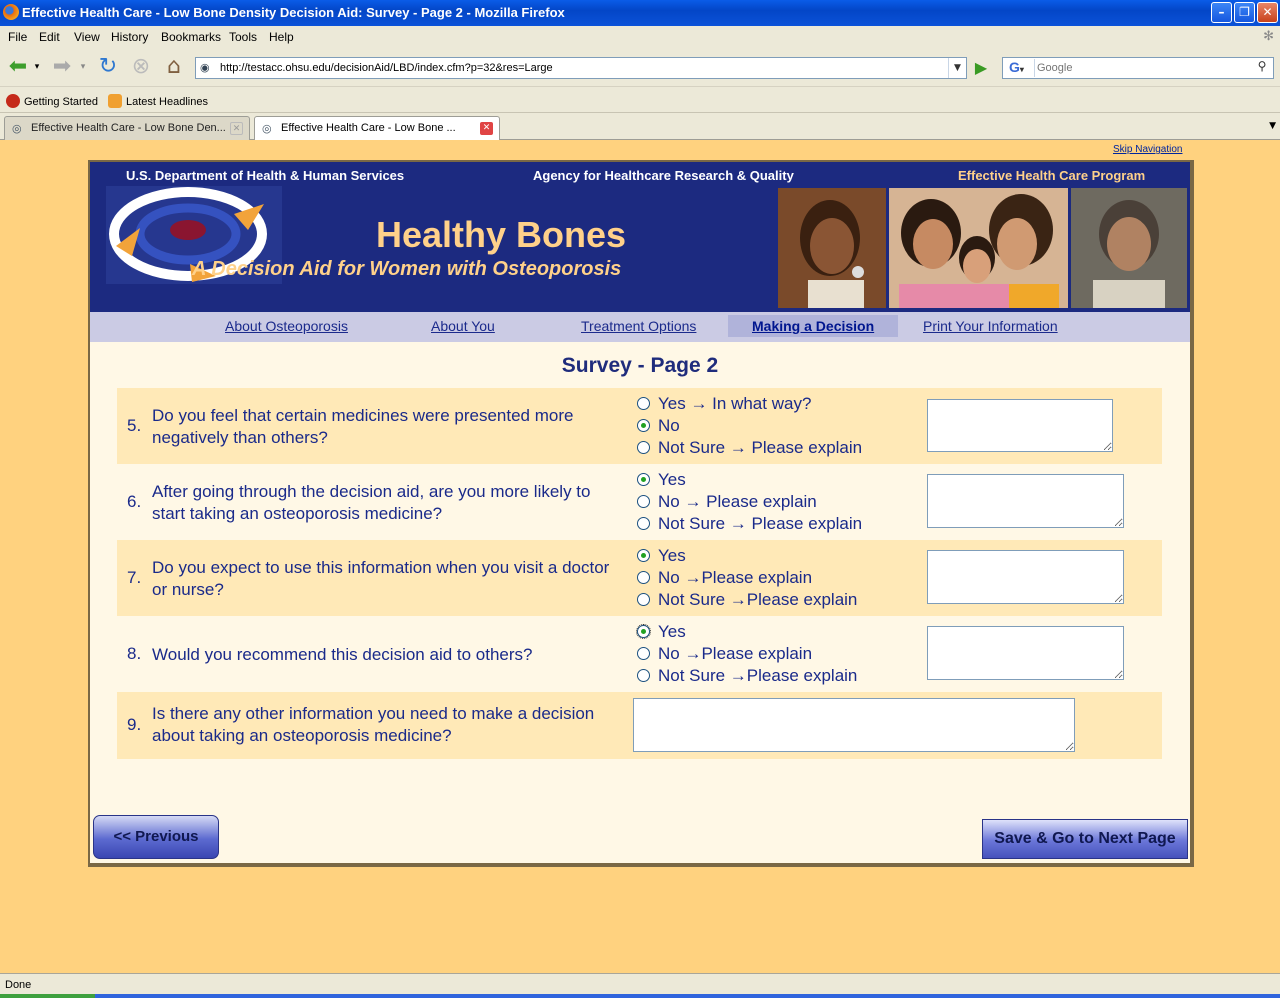 This screenshot has height=998, width=1280. Describe the element at coordinates (724, 405) in the screenshot. I see `q5-option-yes: Yes → In what way?` at that location.